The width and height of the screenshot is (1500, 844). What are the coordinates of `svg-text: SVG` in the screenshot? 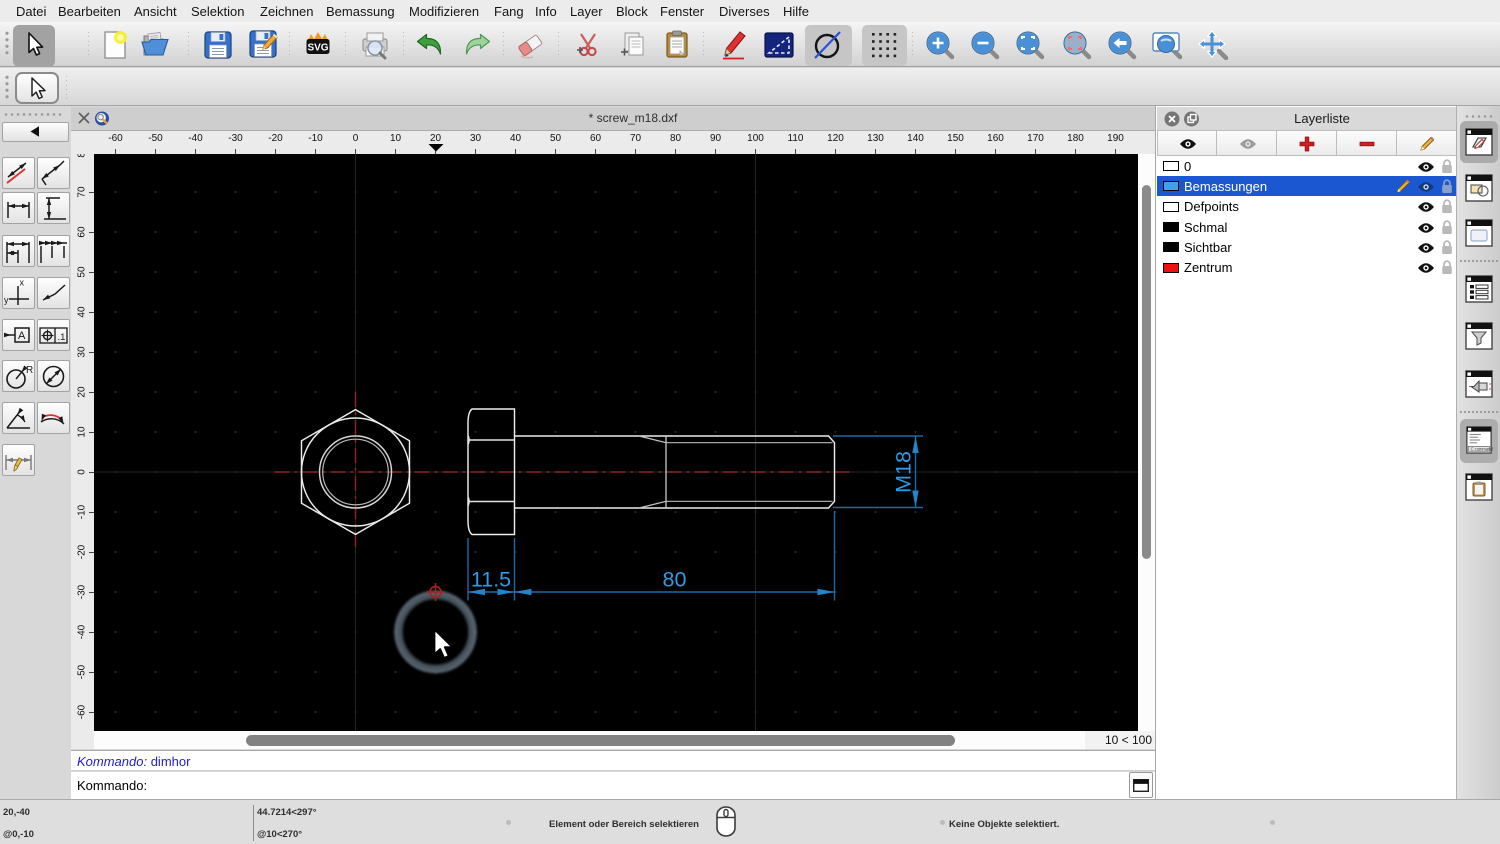 It's located at (317, 48).